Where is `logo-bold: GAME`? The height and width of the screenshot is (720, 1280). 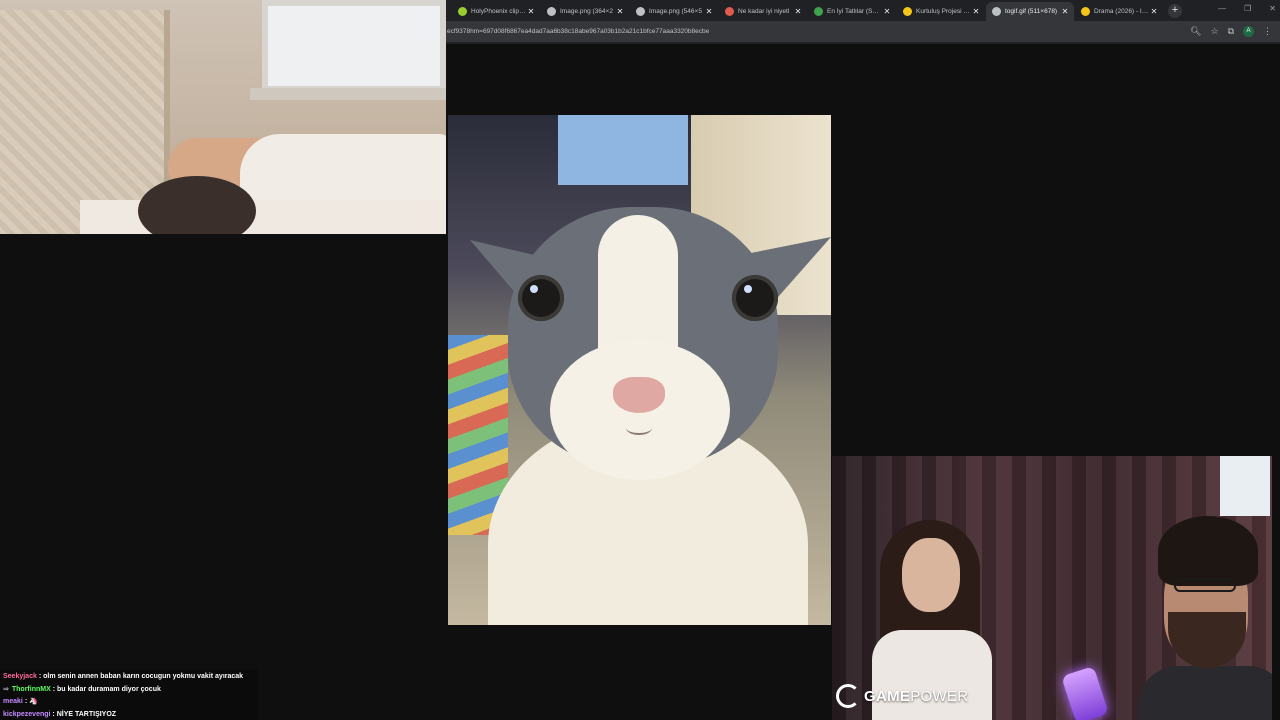 logo-bold: GAME is located at coordinates (887, 696).